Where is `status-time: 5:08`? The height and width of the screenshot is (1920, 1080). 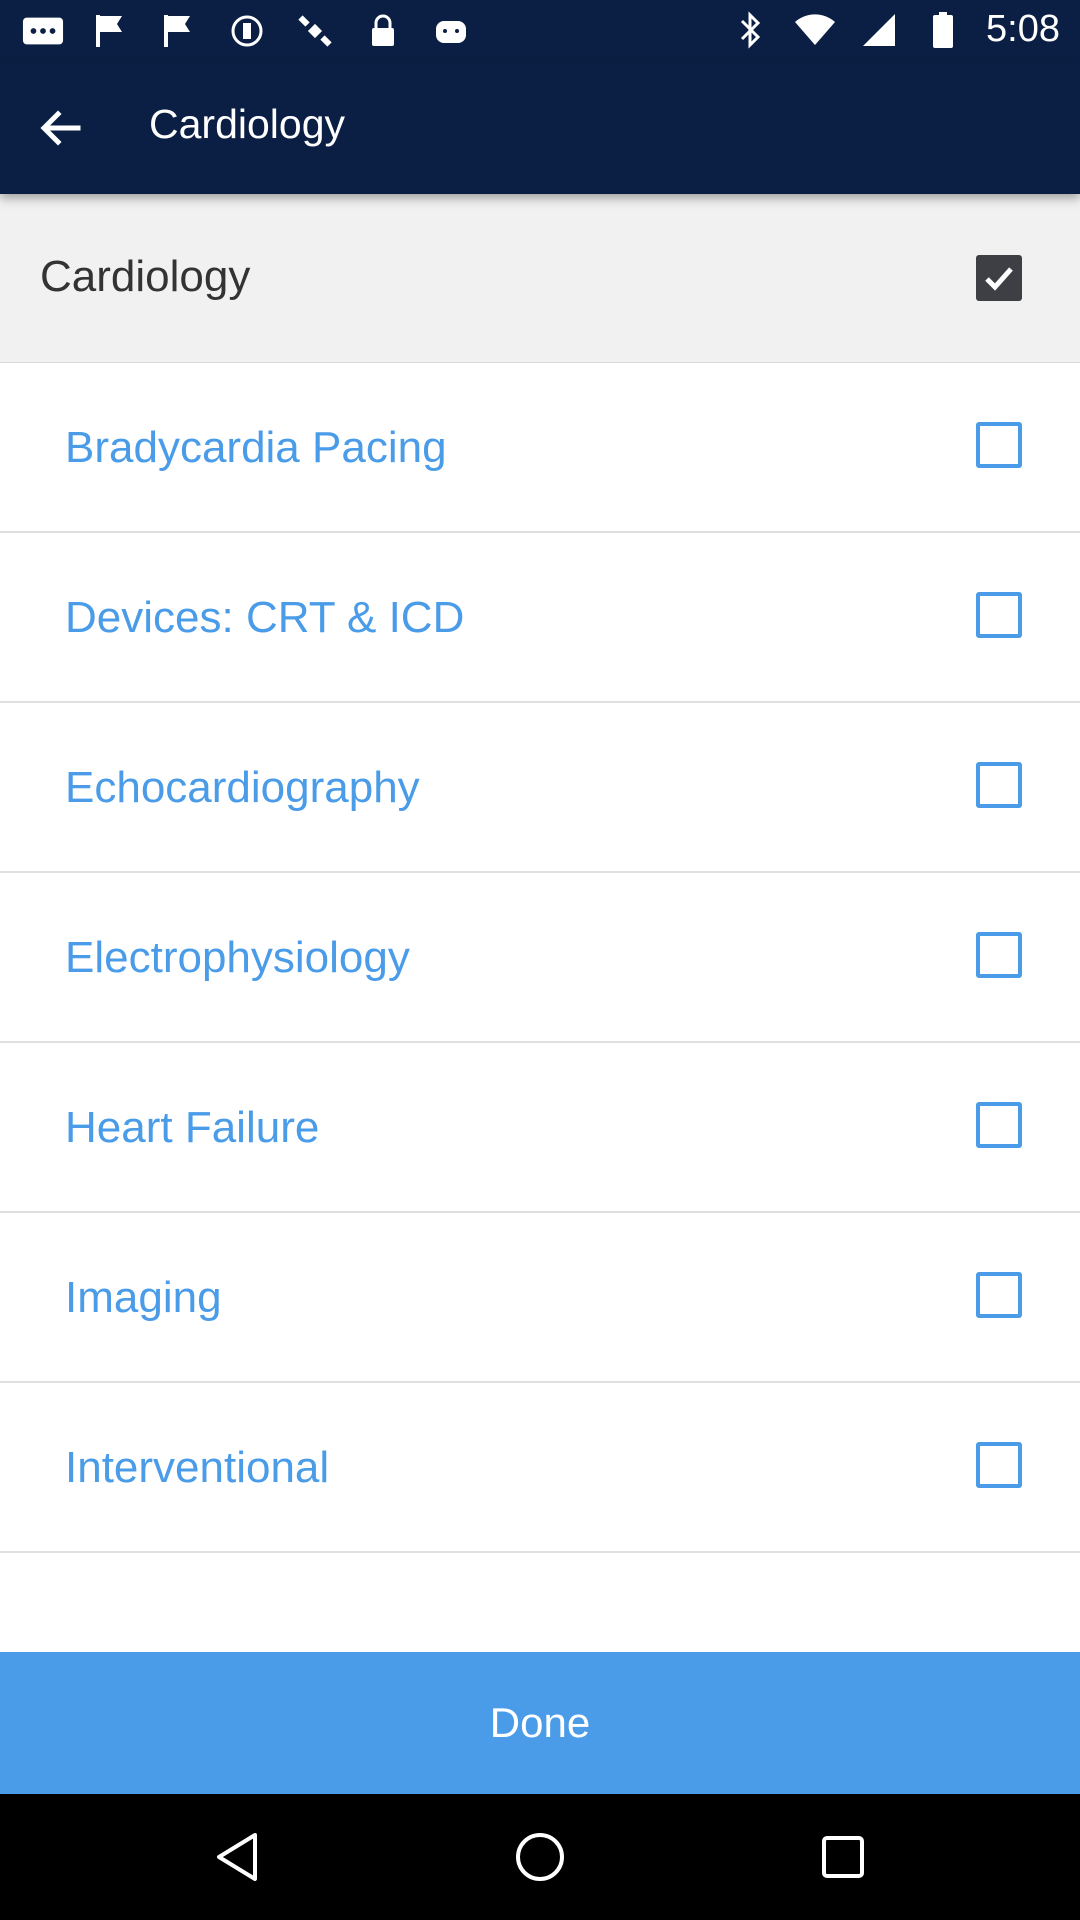 status-time: 5:08 is located at coordinates (1023, 29).